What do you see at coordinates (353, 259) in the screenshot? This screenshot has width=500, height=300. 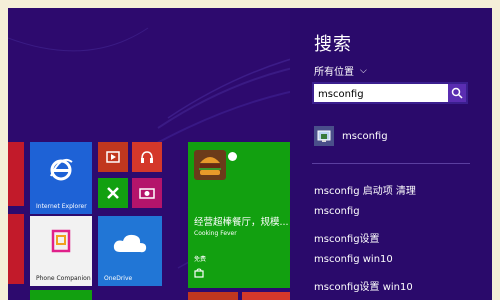 I see `suggestion-item: msconfig win10` at bounding box center [353, 259].